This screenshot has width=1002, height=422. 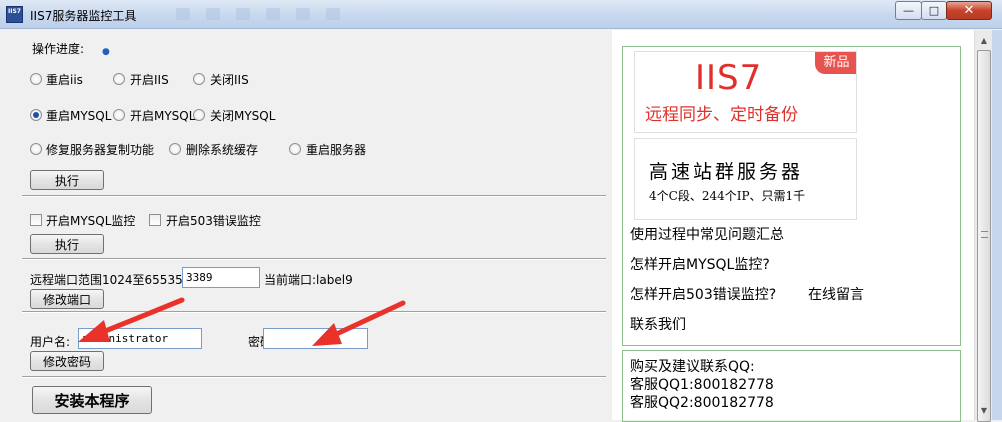 What do you see at coordinates (295, 149) in the screenshot?
I see `radio-restart-server` at bounding box center [295, 149].